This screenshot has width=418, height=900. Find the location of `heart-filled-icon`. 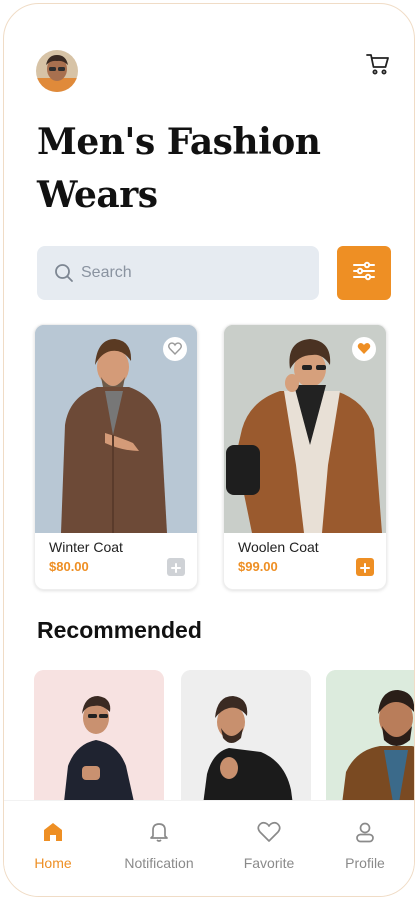

heart-filled-icon is located at coordinates (364, 349).